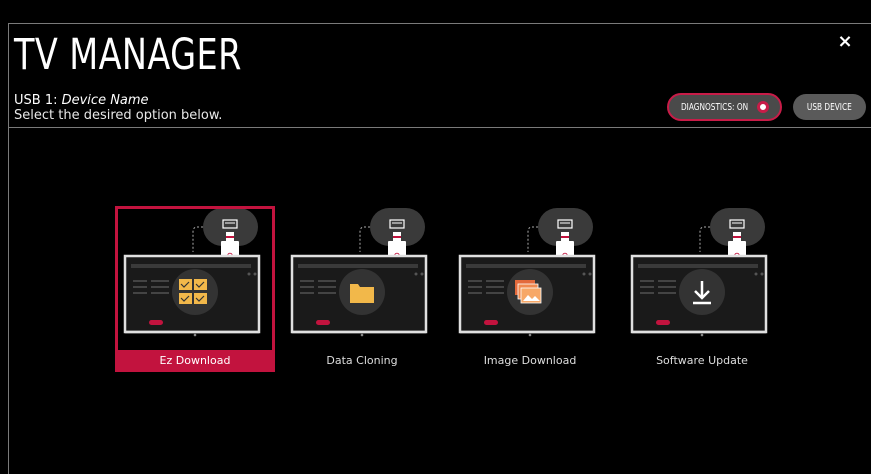  I want to click on option-label: Software Update, so click(702, 360).